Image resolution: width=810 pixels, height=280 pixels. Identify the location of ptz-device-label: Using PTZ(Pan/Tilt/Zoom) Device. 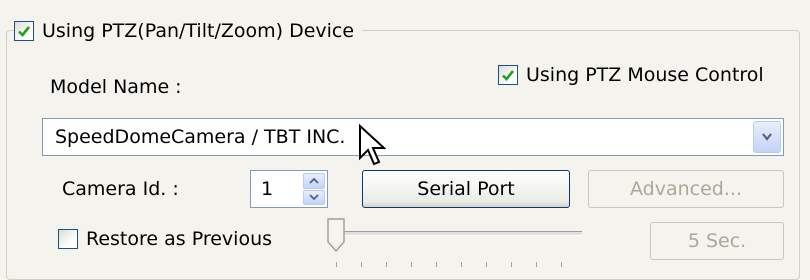
(198, 31).